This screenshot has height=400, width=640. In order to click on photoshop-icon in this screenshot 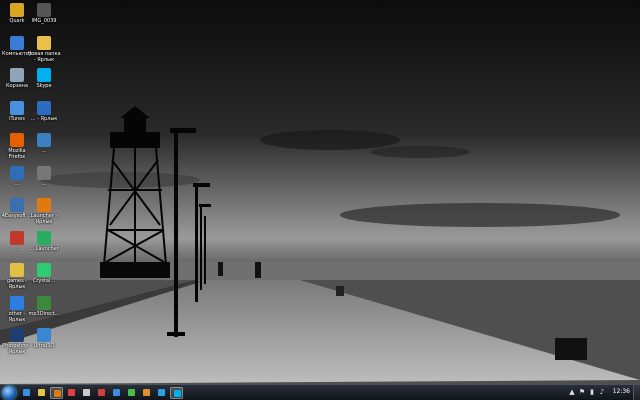, I will do `click(17, 335)`.